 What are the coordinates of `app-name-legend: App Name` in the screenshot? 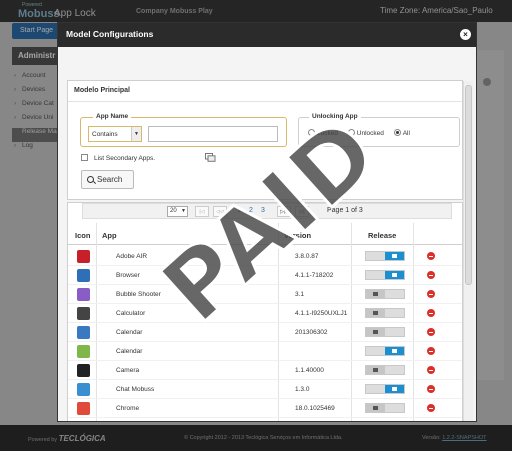 It's located at (112, 116).